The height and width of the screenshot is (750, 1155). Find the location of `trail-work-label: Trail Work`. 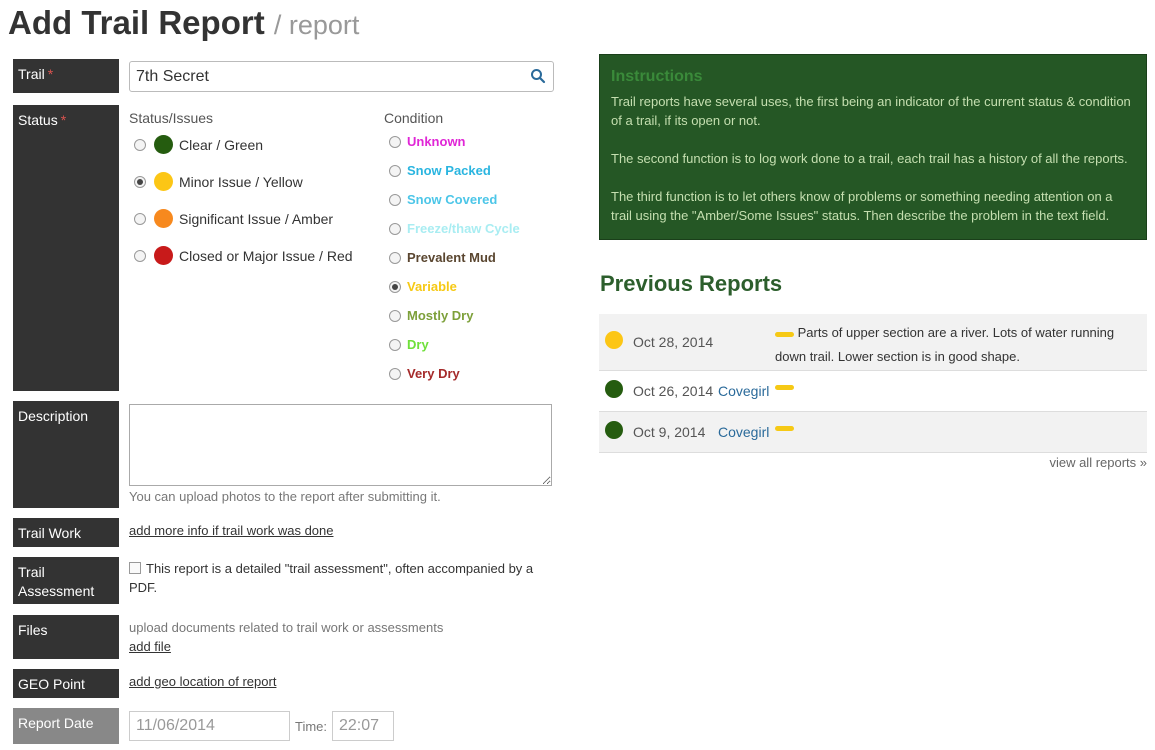

trail-work-label: Trail Work is located at coordinates (66, 532).